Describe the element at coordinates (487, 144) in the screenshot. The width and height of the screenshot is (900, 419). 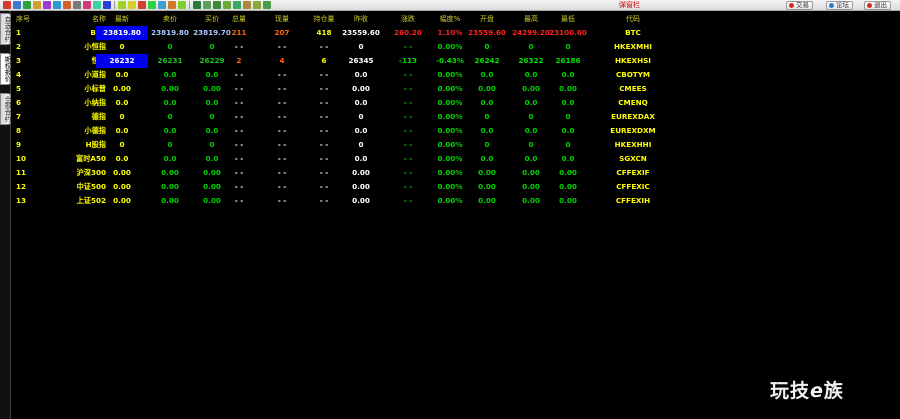
I see `cell-open: 0` at that location.